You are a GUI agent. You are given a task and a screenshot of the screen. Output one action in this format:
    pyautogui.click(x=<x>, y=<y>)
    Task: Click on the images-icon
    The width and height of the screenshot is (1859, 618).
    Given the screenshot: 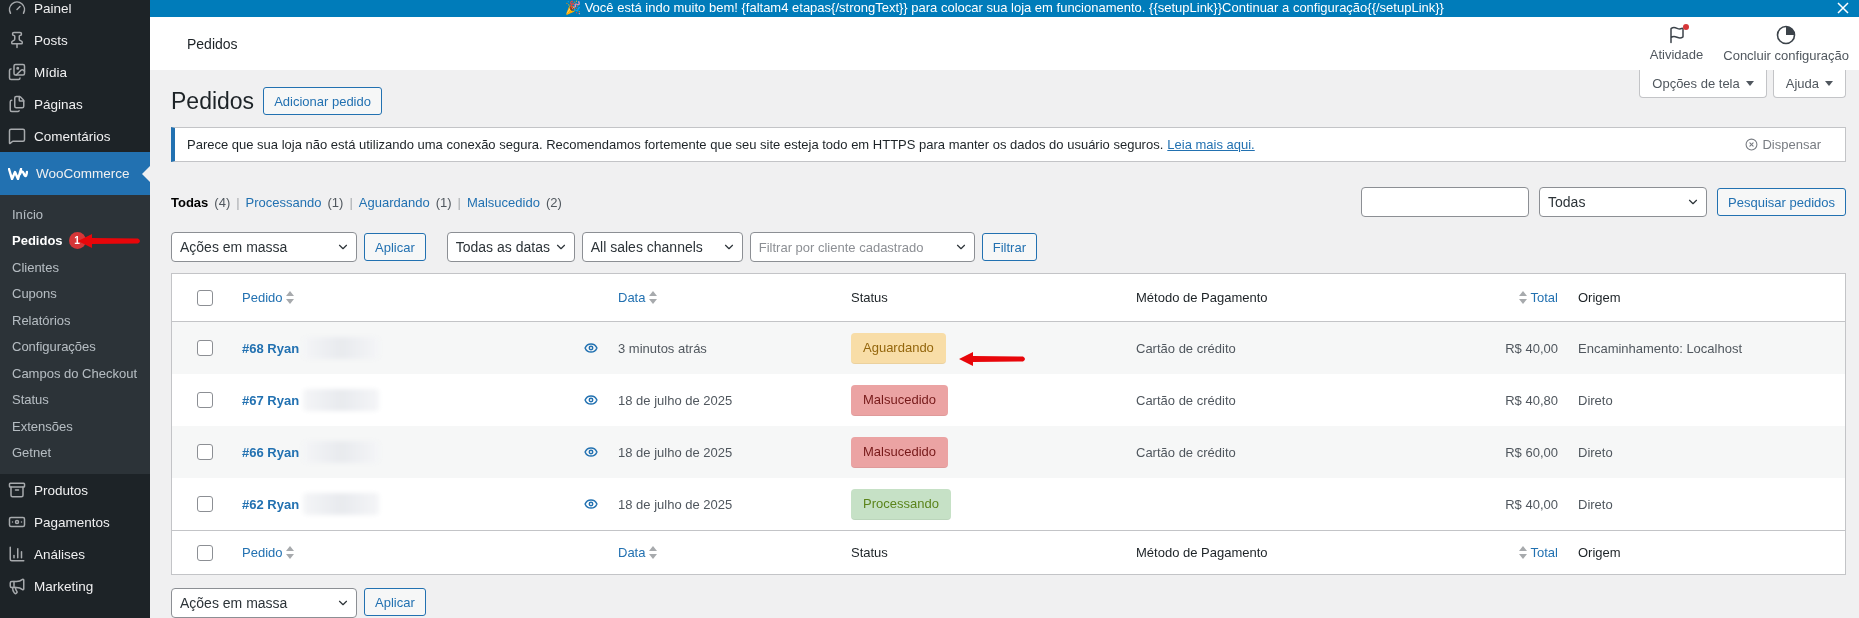 What is the action you would take?
    pyautogui.click(x=17, y=72)
    